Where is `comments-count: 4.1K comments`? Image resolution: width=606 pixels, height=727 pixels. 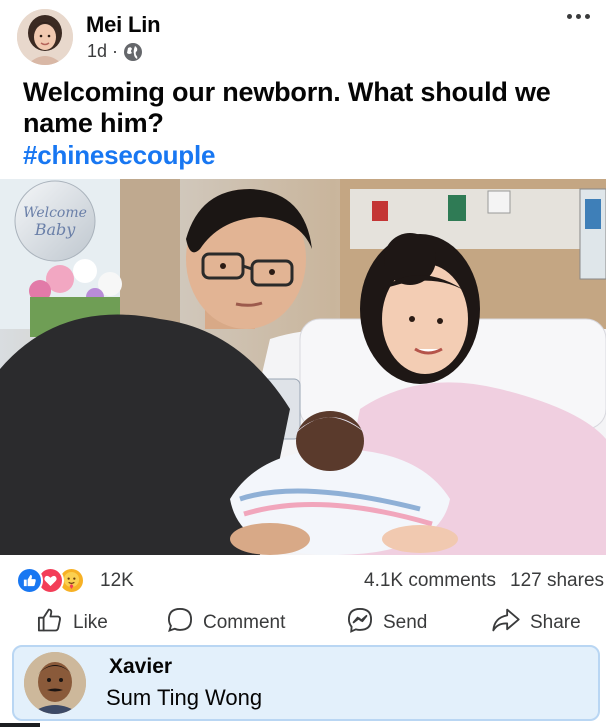 comments-count: 4.1K comments is located at coordinates (430, 581).